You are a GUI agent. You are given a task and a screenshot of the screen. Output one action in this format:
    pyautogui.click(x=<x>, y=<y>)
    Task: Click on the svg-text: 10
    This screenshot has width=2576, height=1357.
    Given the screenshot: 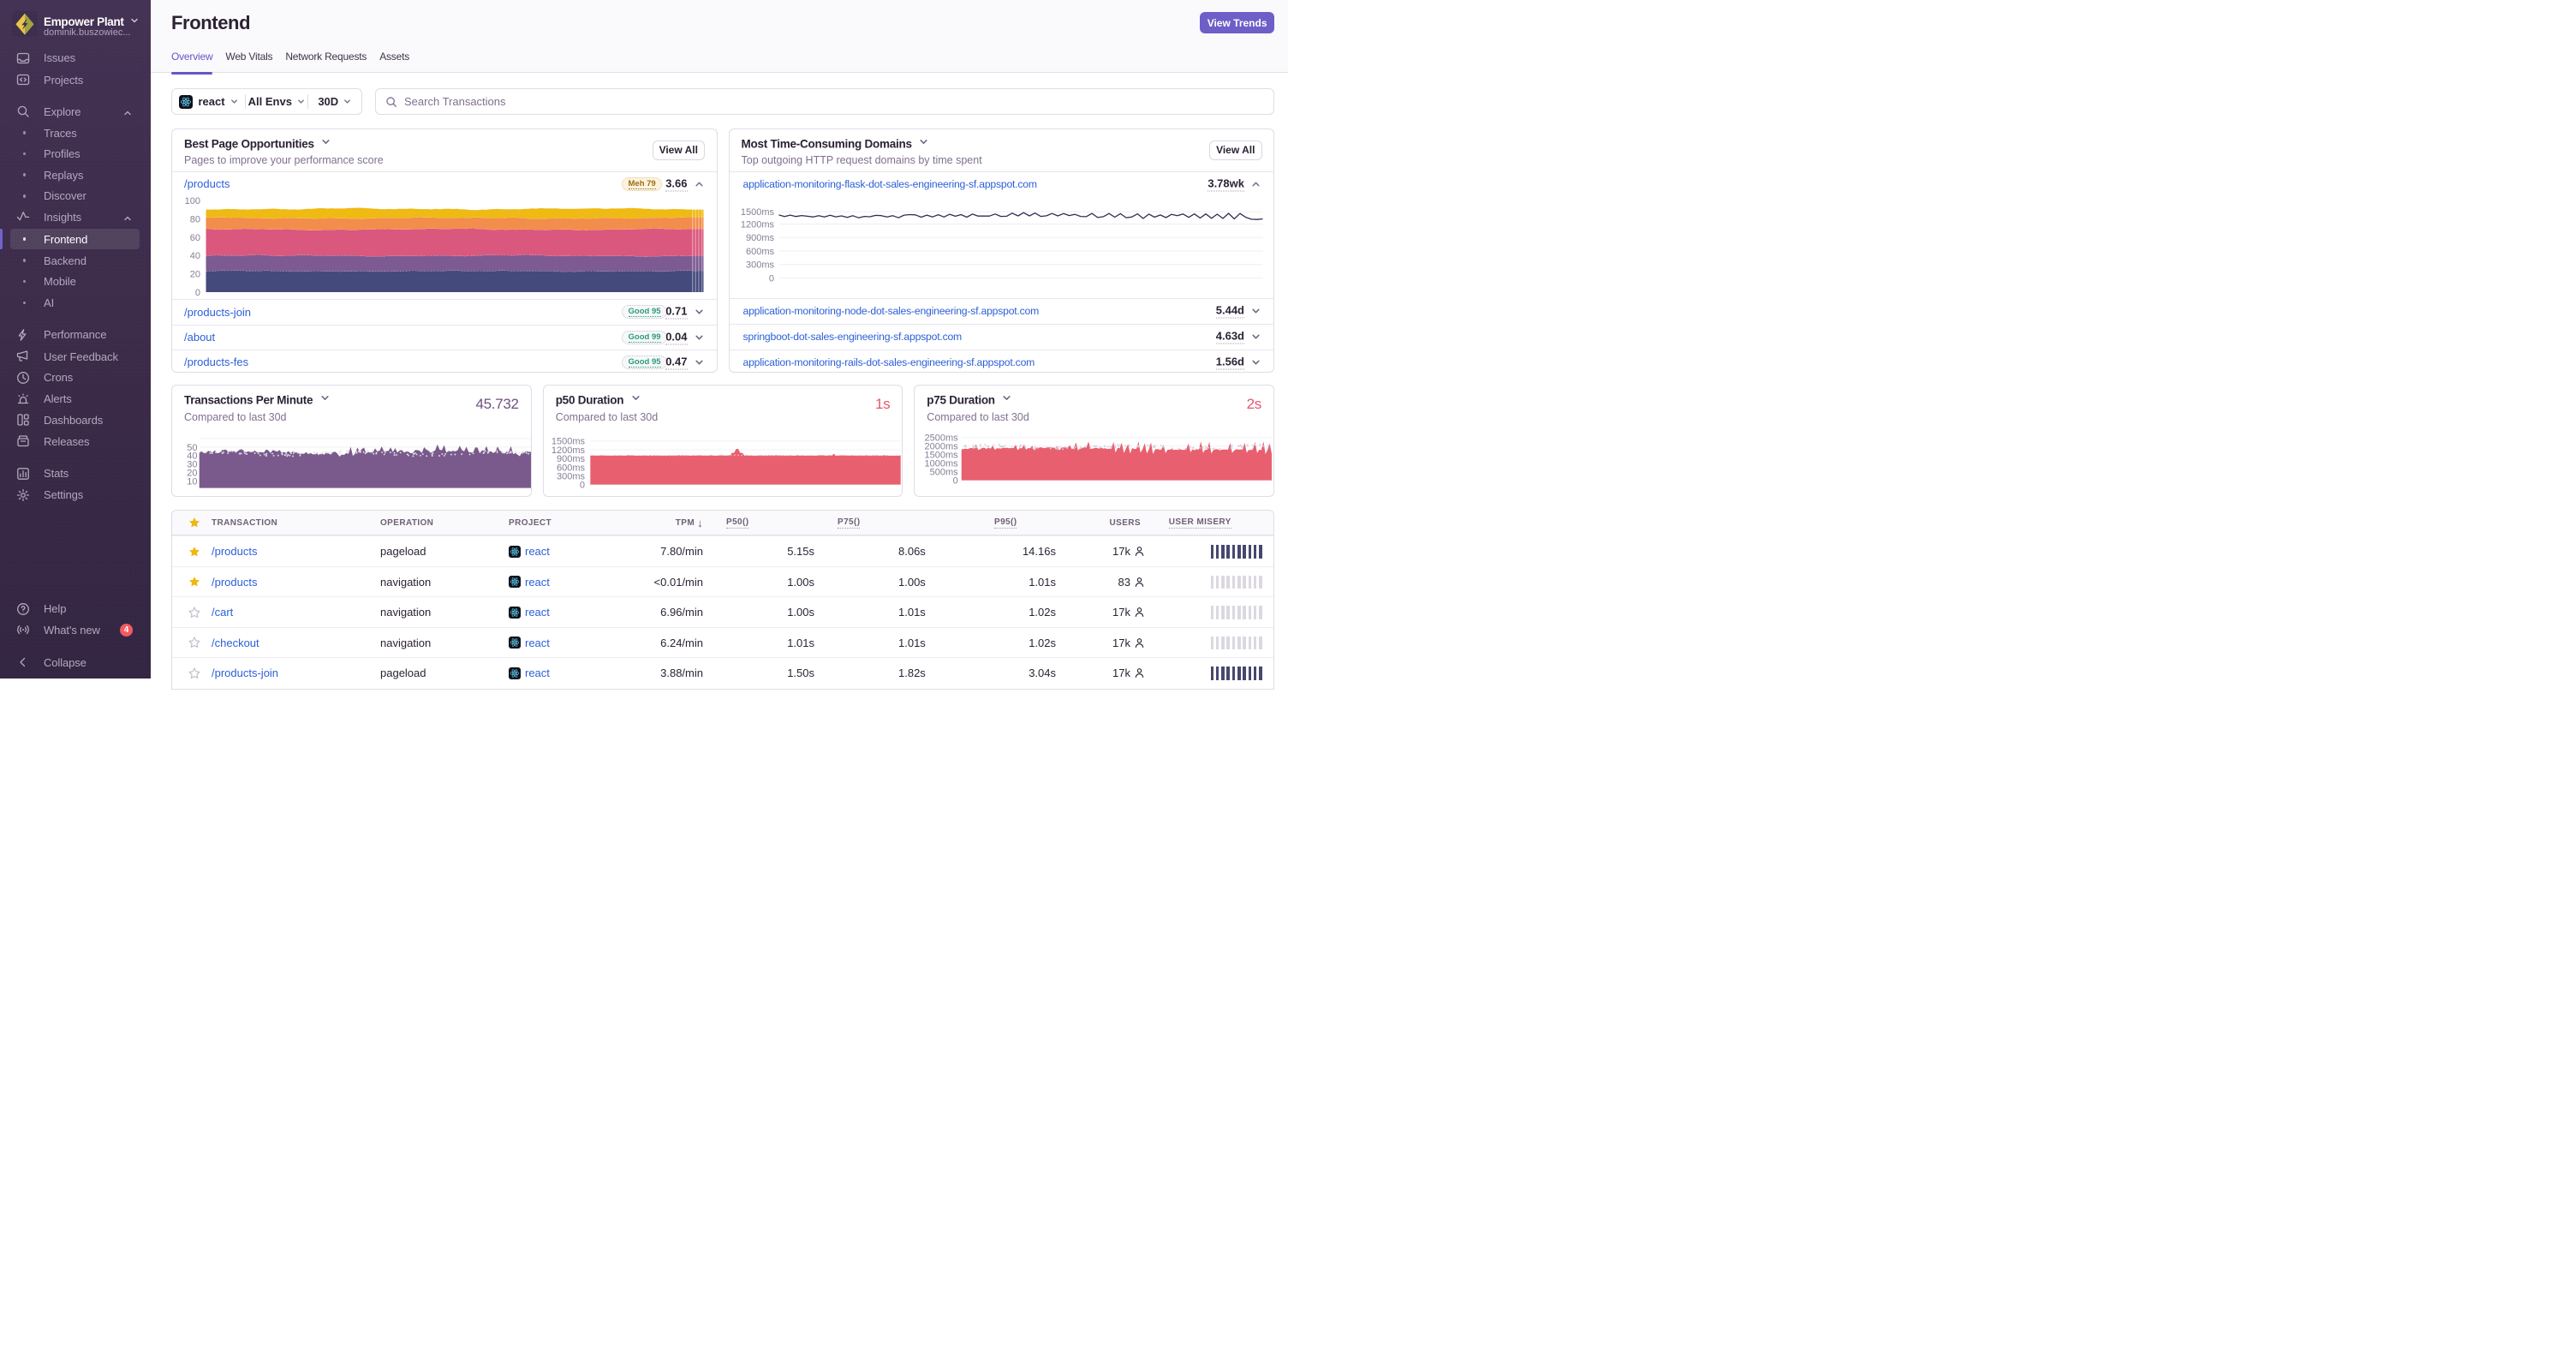 What is the action you would take?
    pyautogui.click(x=192, y=482)
    